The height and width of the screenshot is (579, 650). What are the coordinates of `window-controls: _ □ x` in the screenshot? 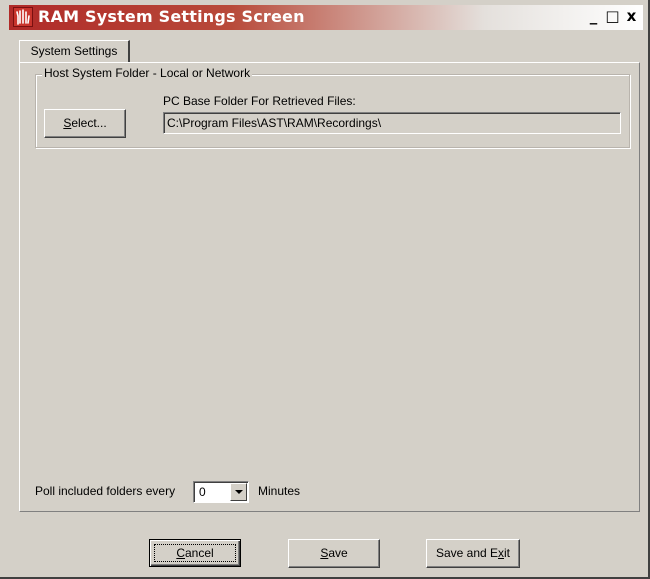 It's located at (612, 16).